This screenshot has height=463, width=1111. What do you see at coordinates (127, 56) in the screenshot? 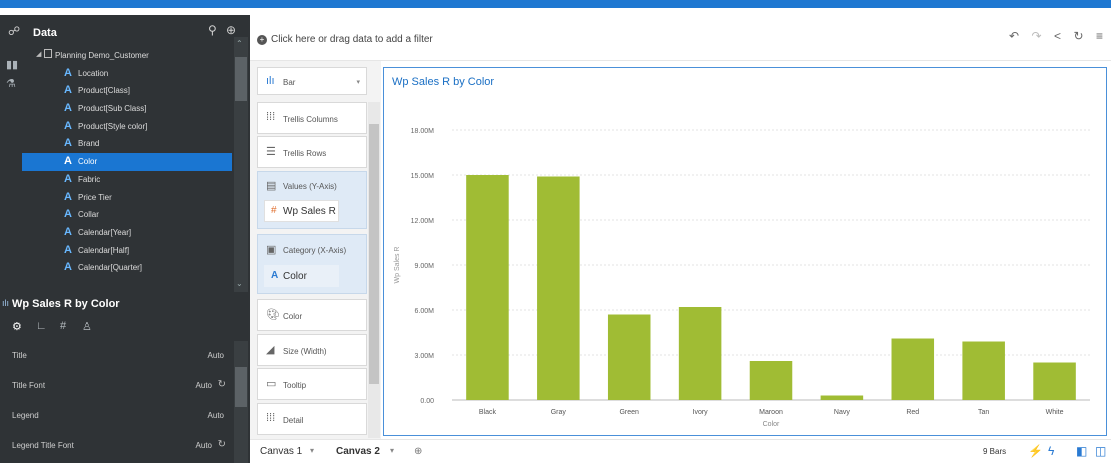
I see `tree-root: ◢ Planning Demo_Customer` at bounding box center [127, 56].